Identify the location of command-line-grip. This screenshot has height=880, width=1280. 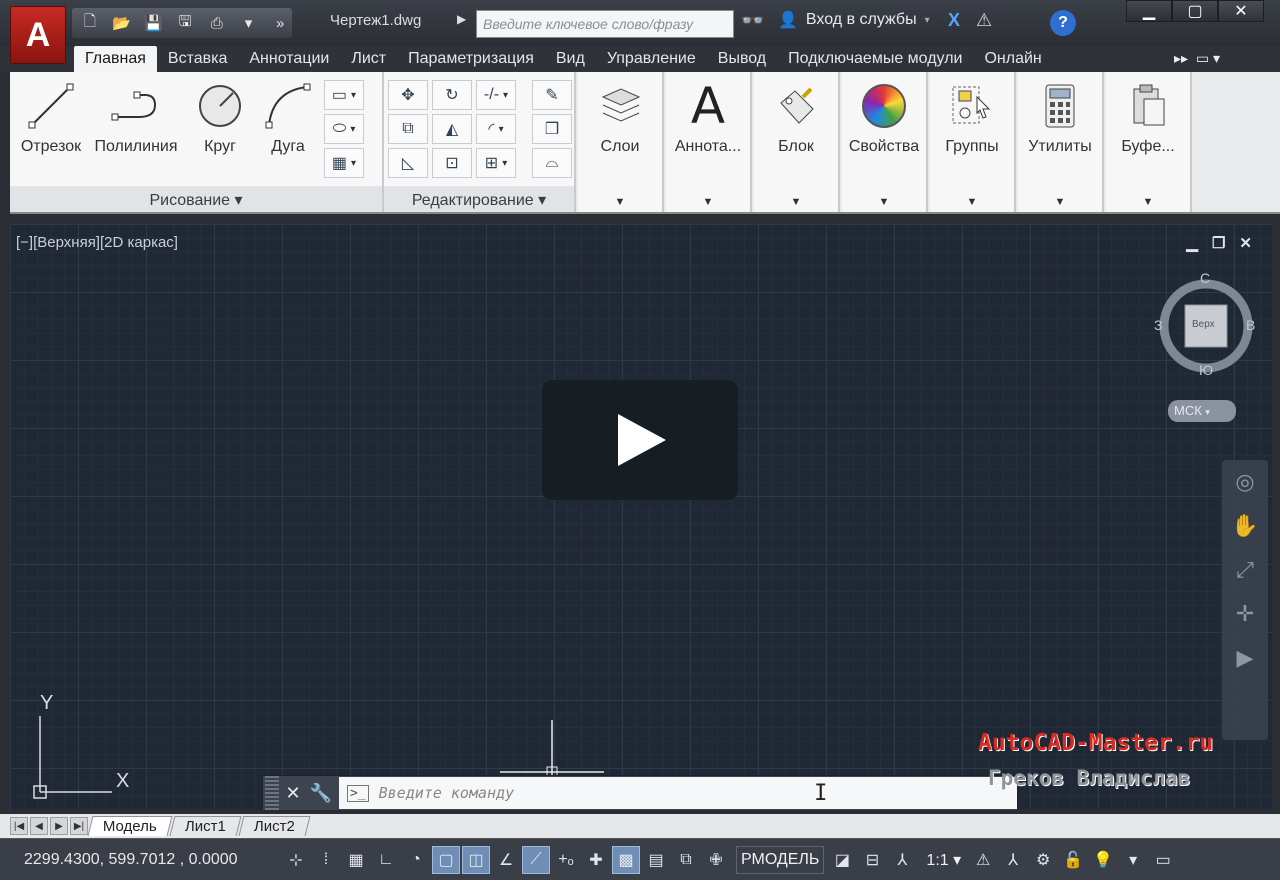
(272, 793).